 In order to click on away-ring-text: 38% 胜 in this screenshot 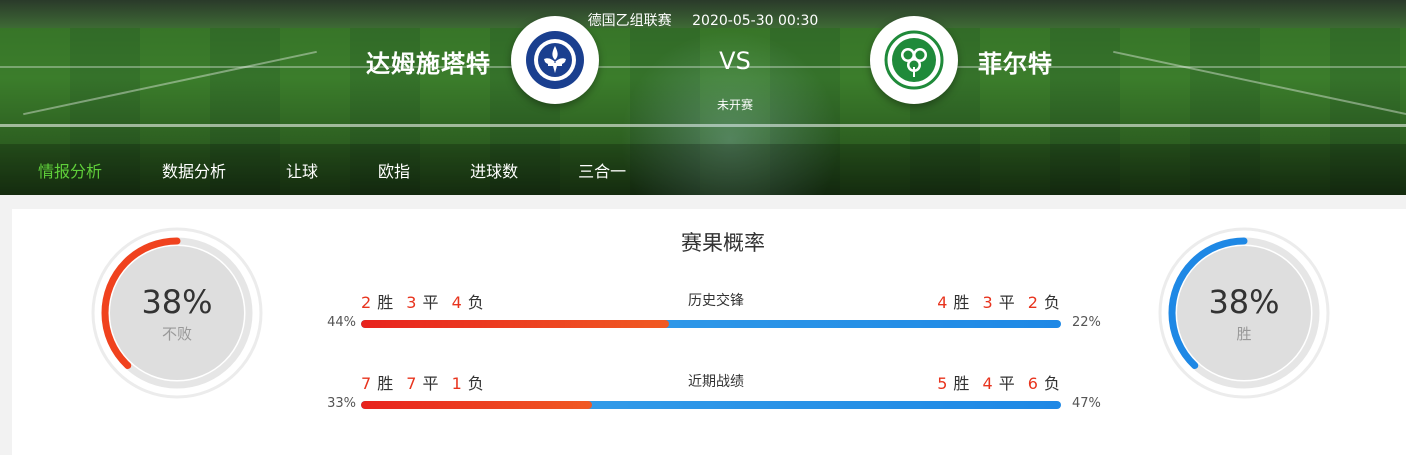, I will do `click(1244, 313)`.